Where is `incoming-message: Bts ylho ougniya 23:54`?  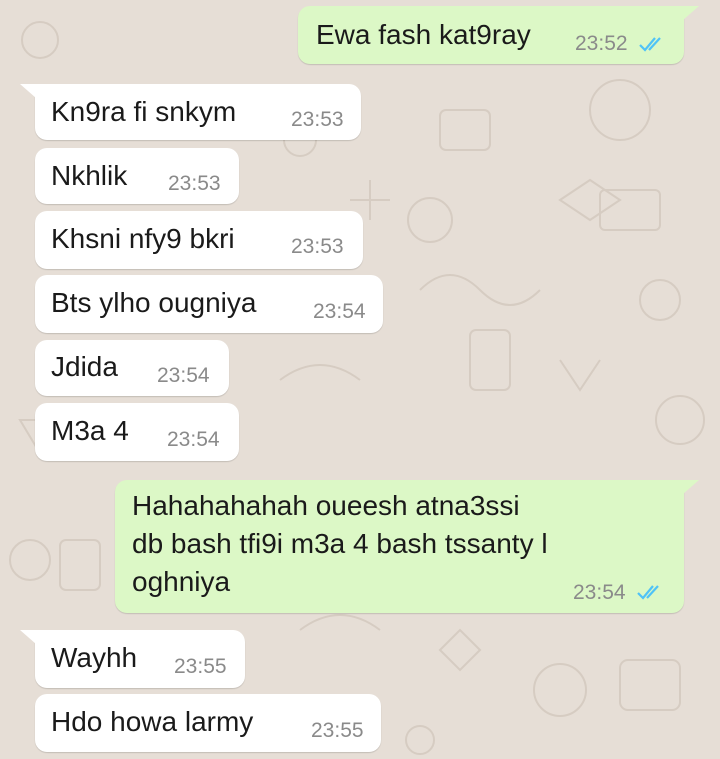
incoming-message: Bts ylho ougniya 23:54 is located at coordinates (209, 304).